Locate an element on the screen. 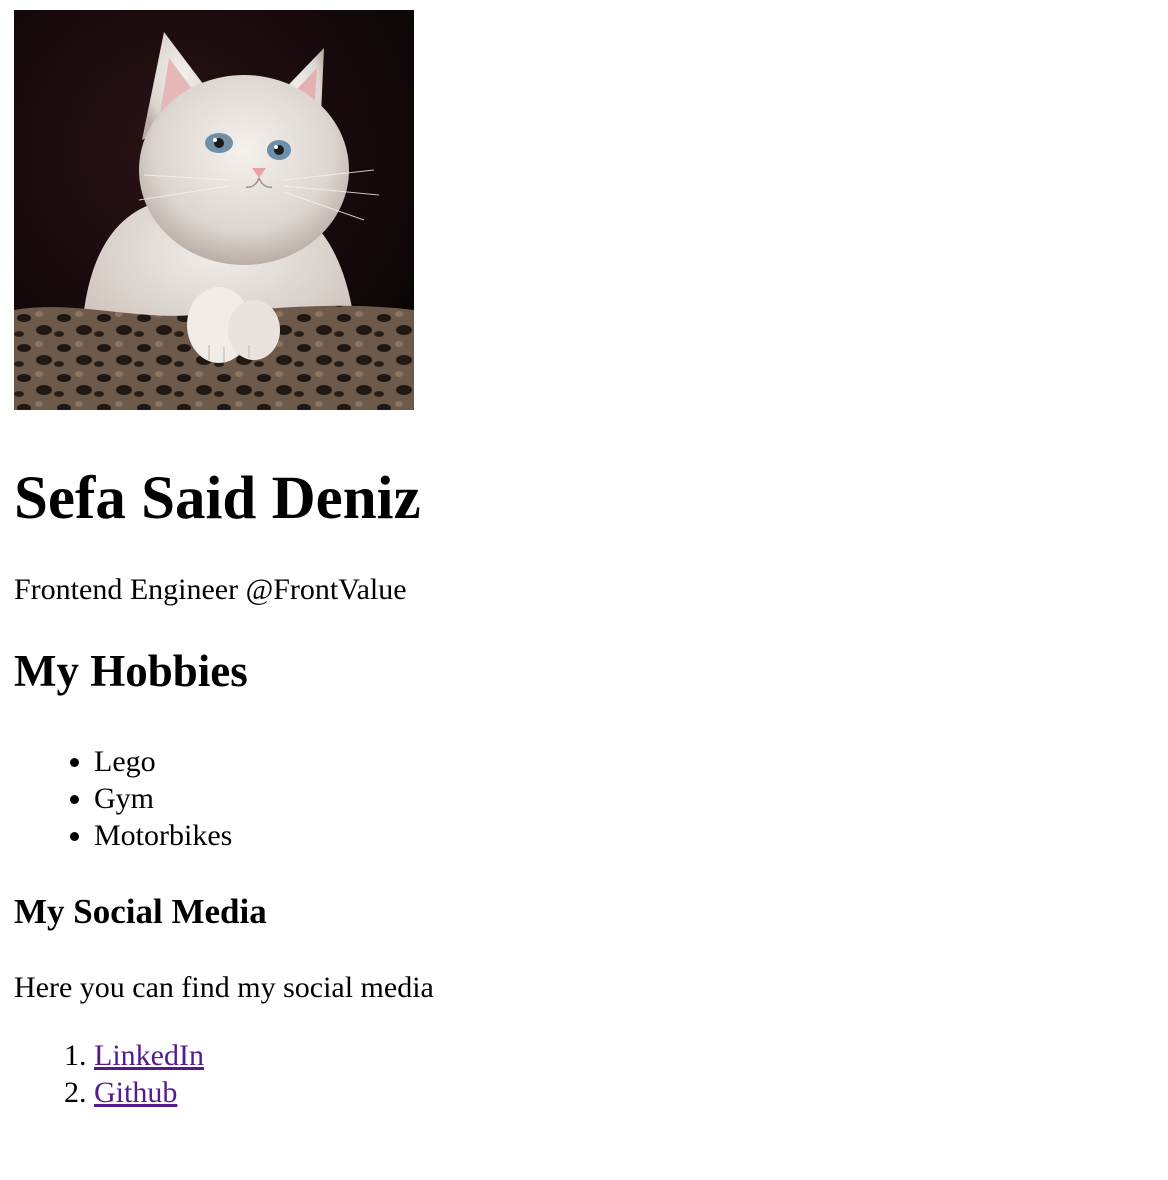  hobby-item: Gym is located at coordinates (631, 798).